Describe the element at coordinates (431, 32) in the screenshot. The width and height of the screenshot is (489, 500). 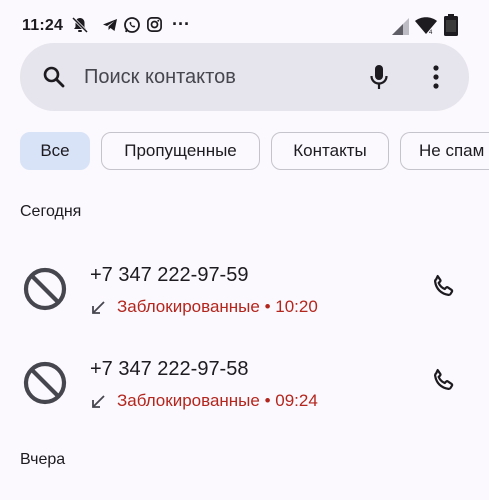
I see `svg-text: 4` at that location.